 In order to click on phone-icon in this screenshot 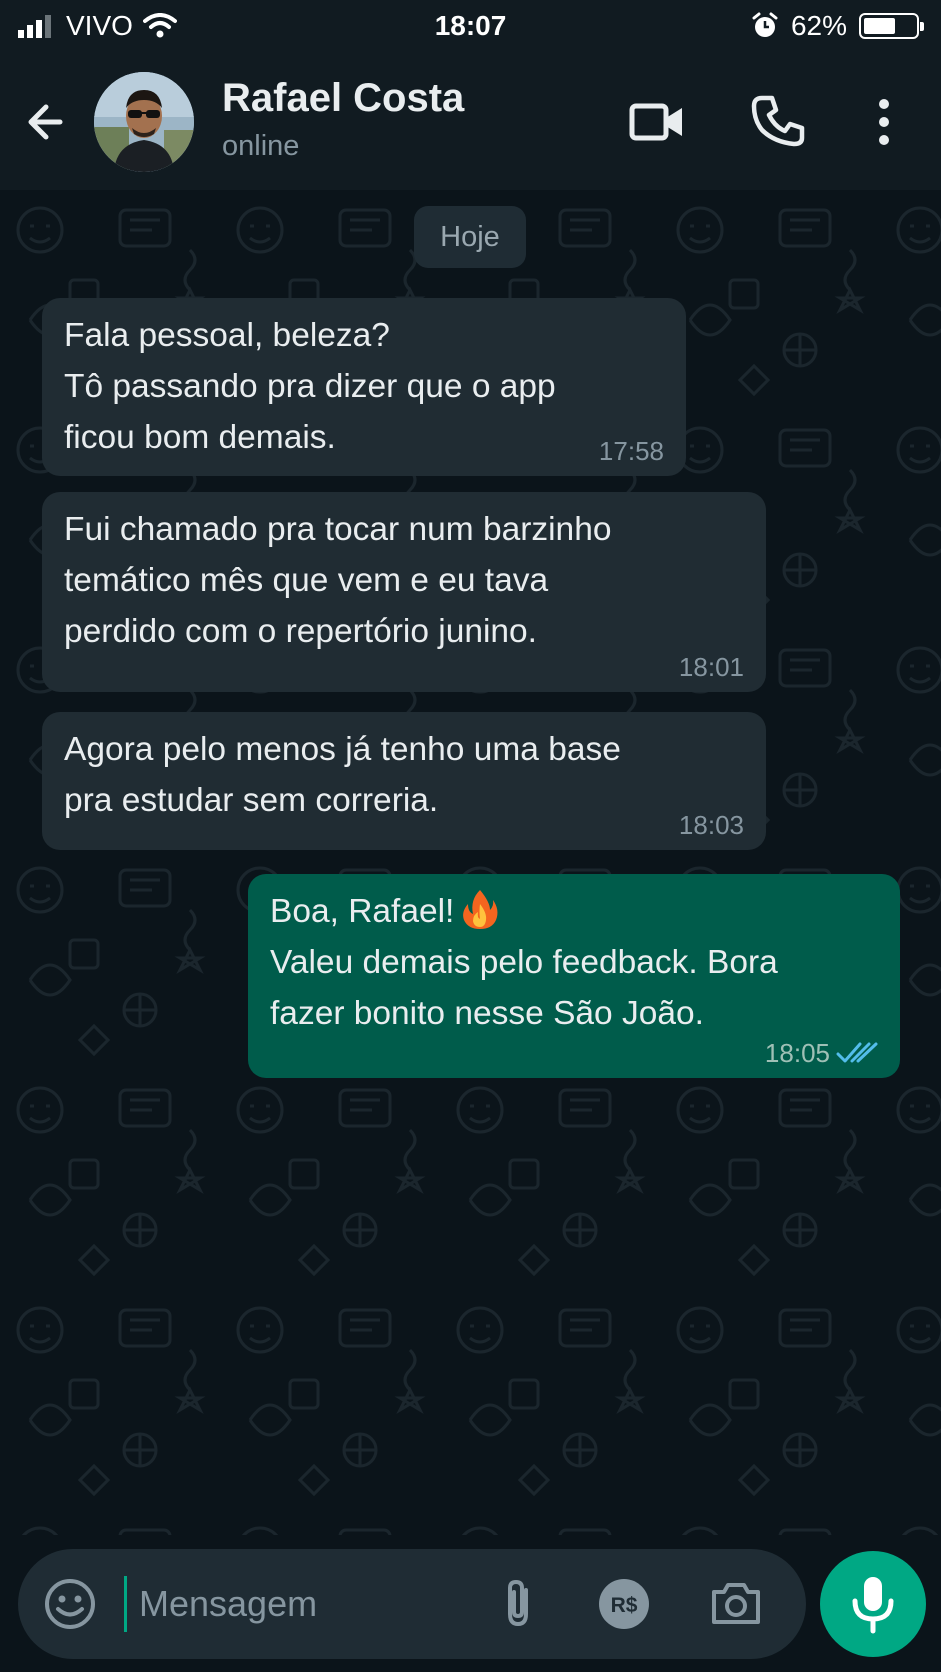, I will do `click(778, 122)`.